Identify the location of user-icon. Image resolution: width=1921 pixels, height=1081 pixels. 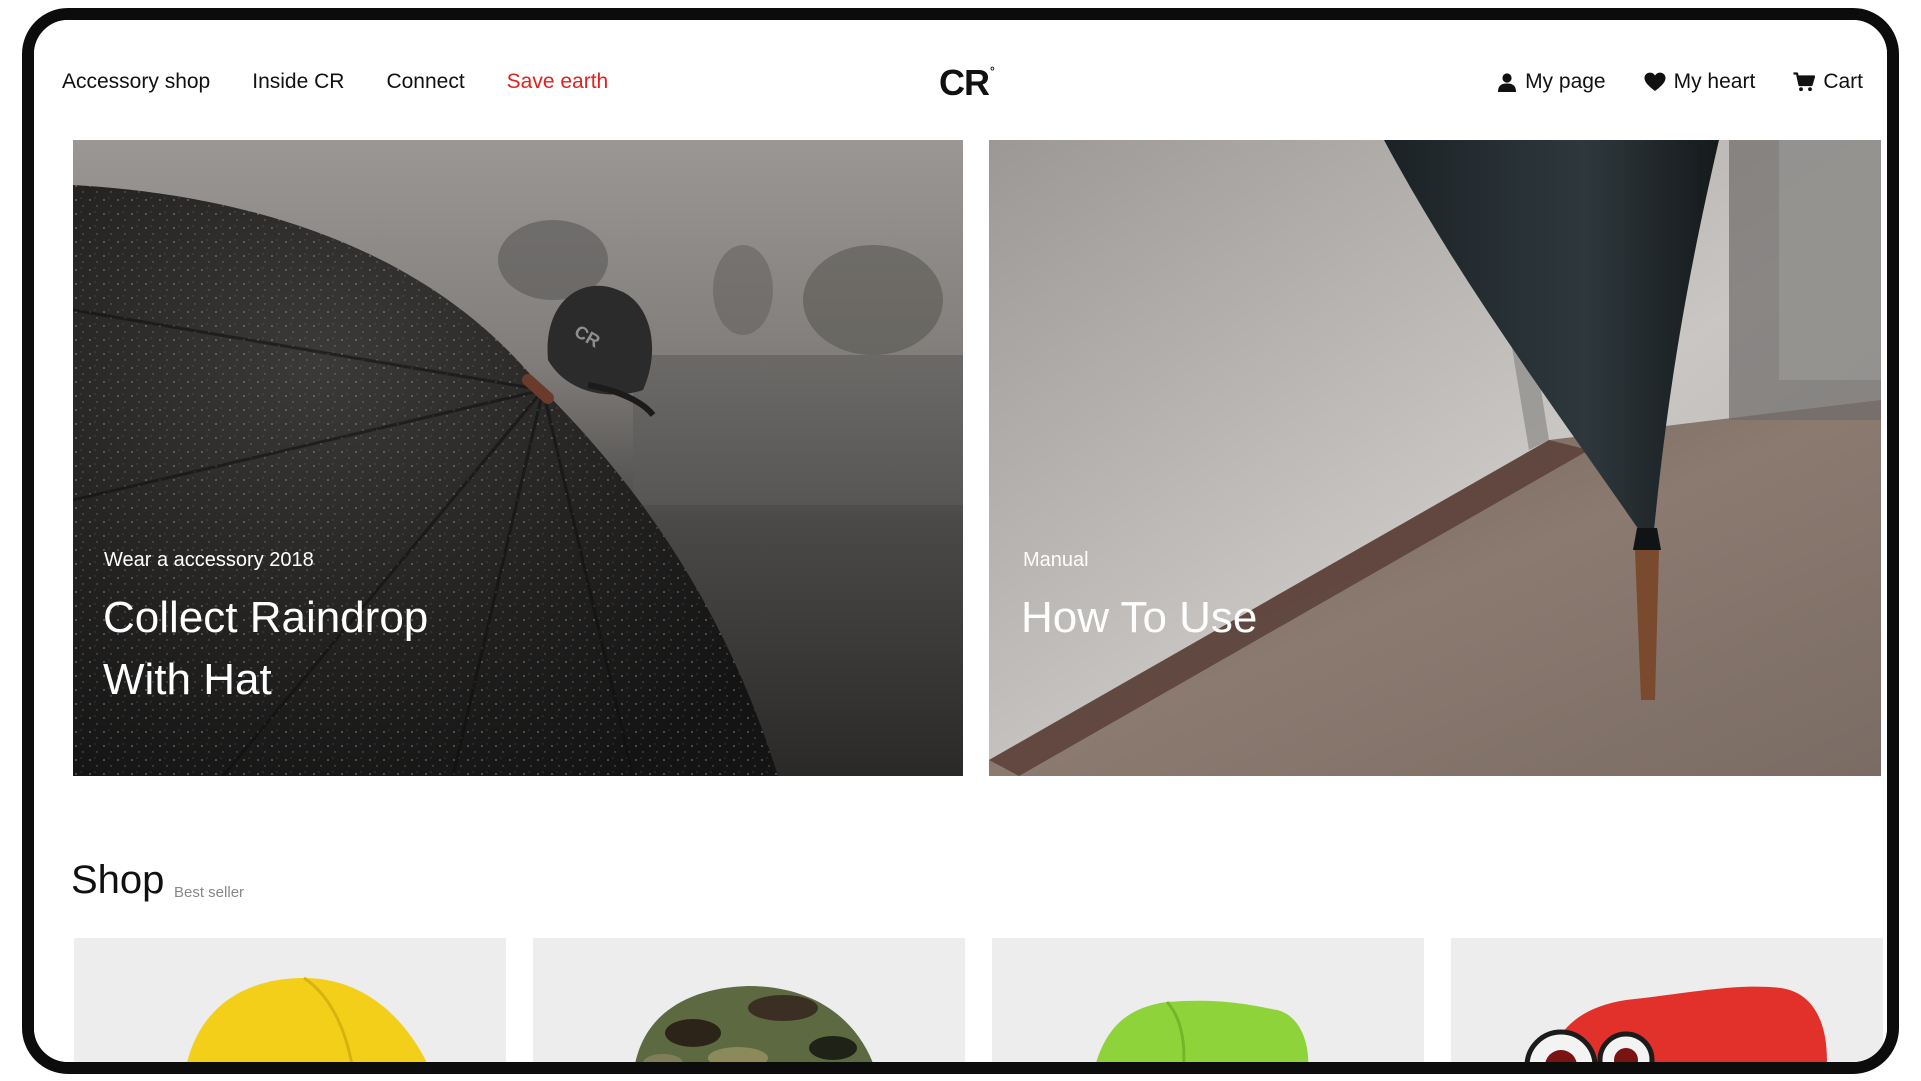
(1507, 82).